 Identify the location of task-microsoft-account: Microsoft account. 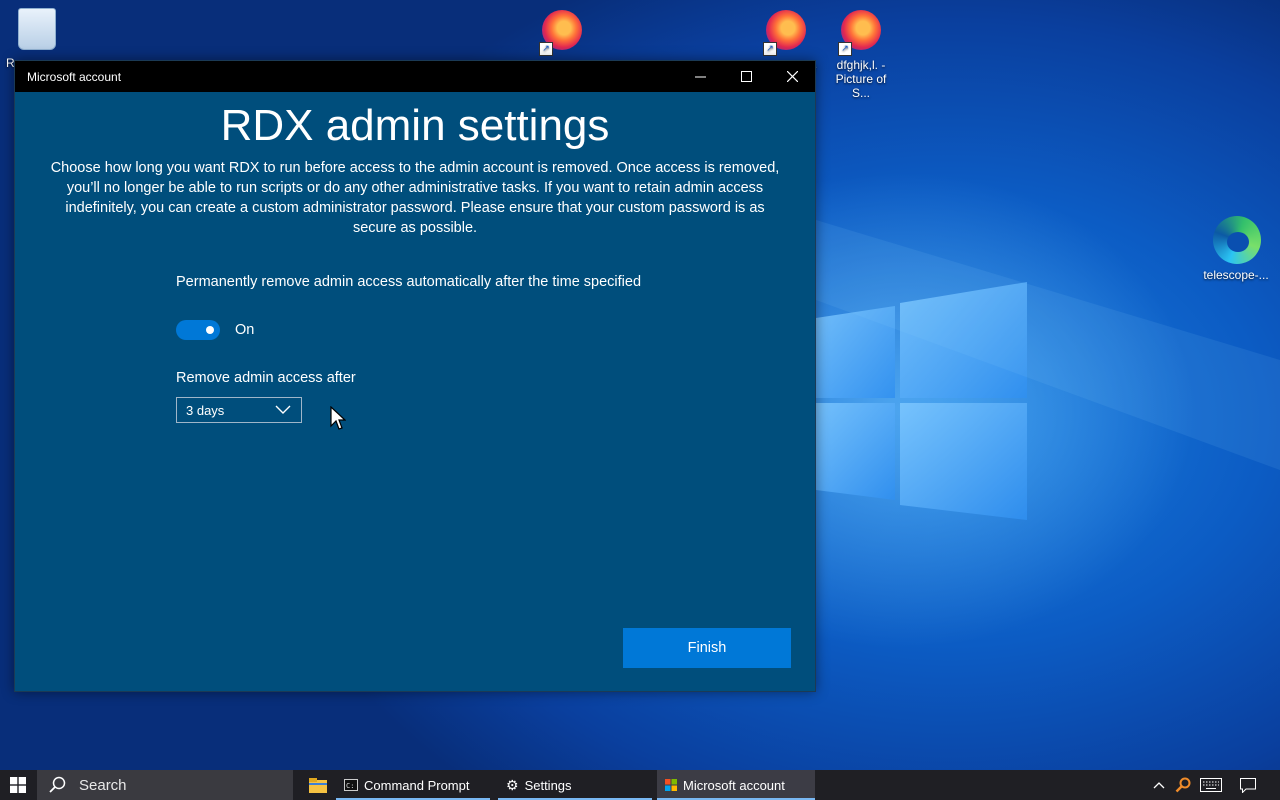
(736, 785).